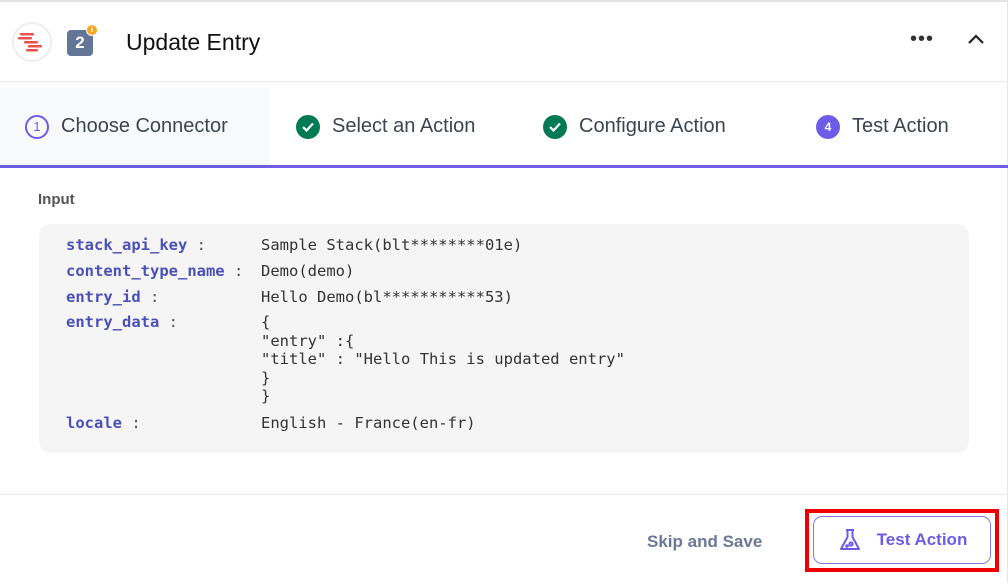  I want to click on field-key: locale, so click(94, 423).